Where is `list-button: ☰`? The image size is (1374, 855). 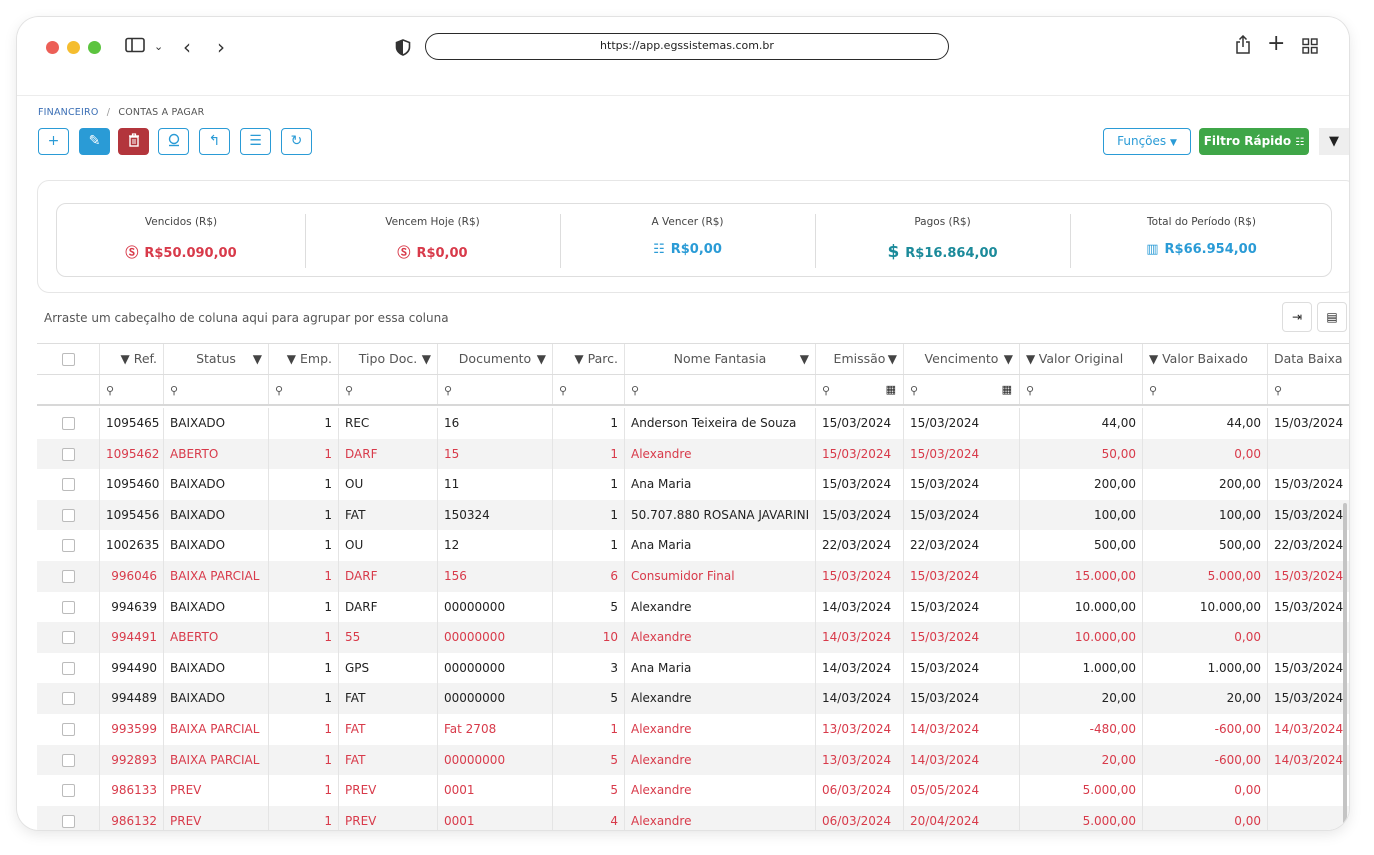
list-button: ☰ is located at coordinates (255, 141).